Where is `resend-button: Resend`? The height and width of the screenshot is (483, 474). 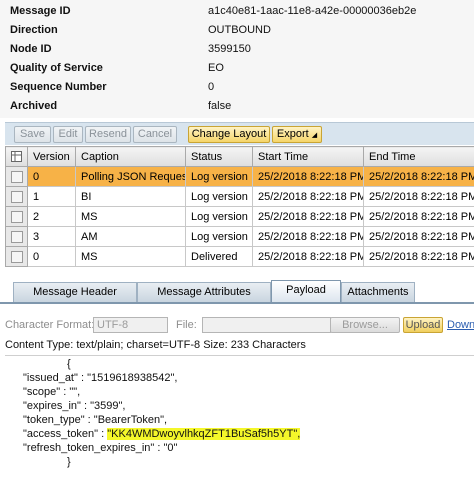
resend-button: Resend is located at coordinates (108, 134).